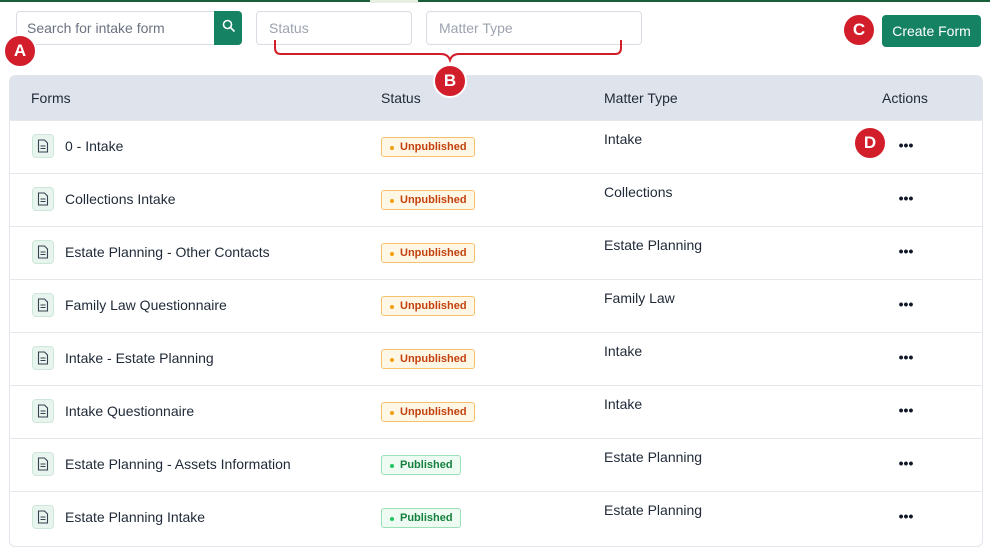 The image size is (990, 547). Describe the element at coordinates (870, 143) in the screenshot. I see `callout-d: D` at that location.